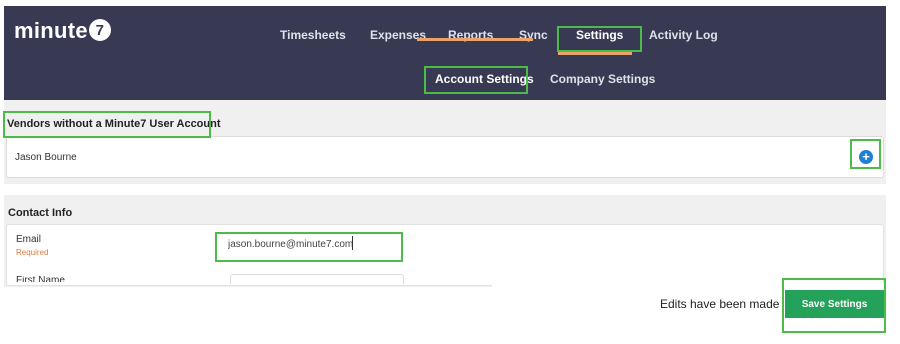  What do you see at coordinates (475, 39) in the screenshot?
I see `subnav-active-indicator` at bounding box center [475, 39].